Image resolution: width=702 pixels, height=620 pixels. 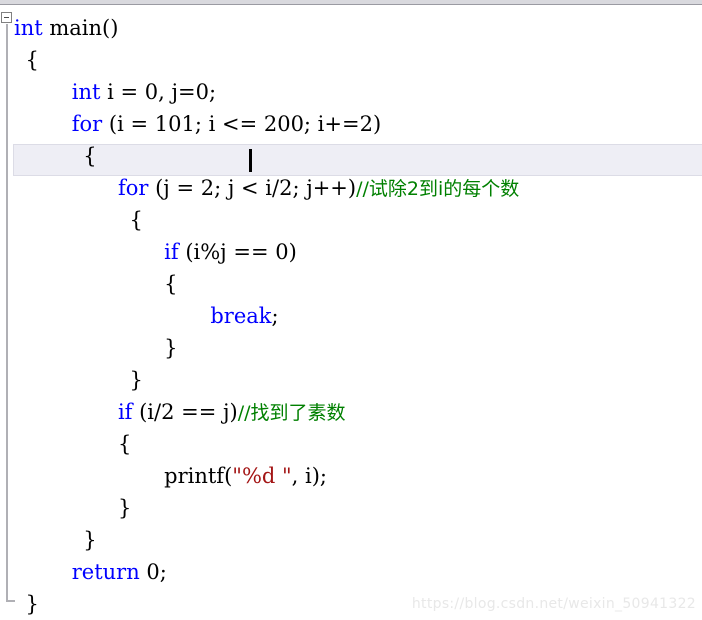 What do you see at coordinates (438, 189) in the screenshot?
I see `comment-token: //试除2到i的每个数` at bounding box center [438, 189].